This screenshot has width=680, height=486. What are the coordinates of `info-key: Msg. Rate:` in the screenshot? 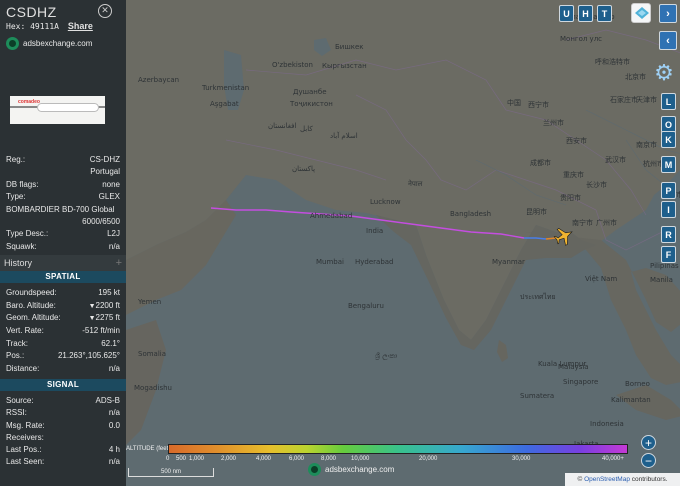 It's located at (25, 425).